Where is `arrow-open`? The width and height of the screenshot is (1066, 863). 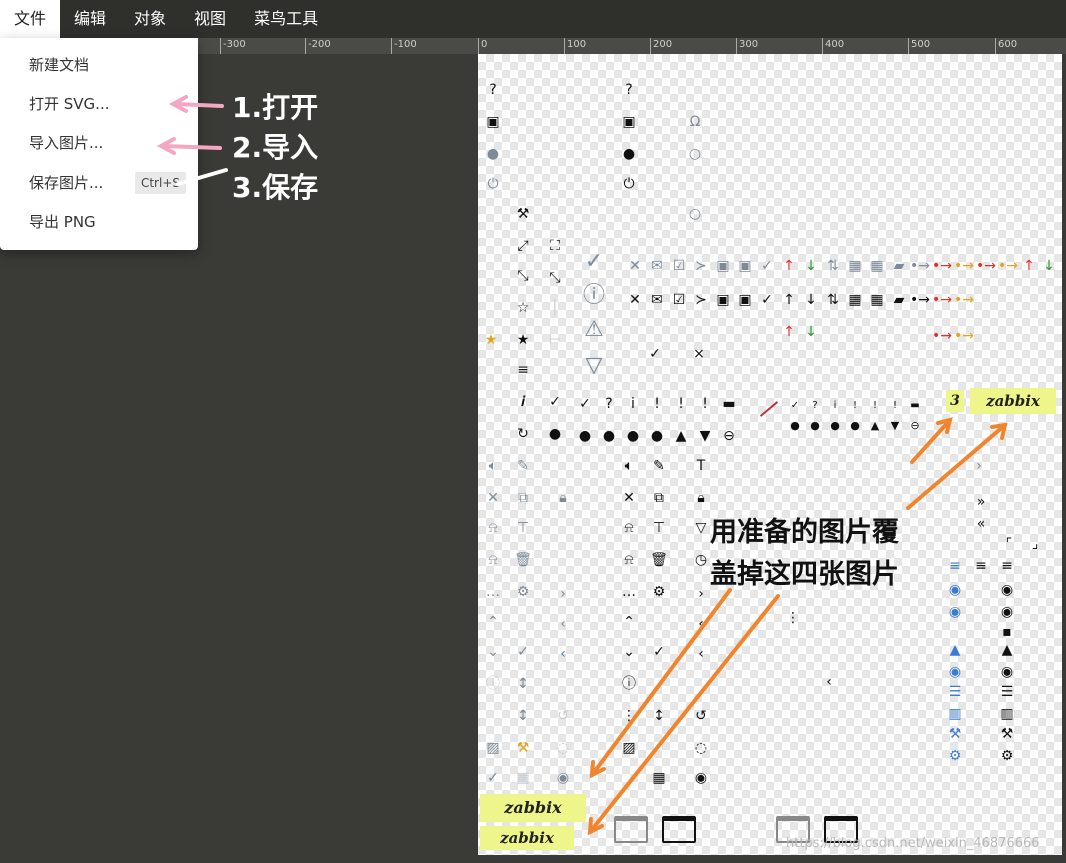 arrow-open is located at coordinates (199, 105).